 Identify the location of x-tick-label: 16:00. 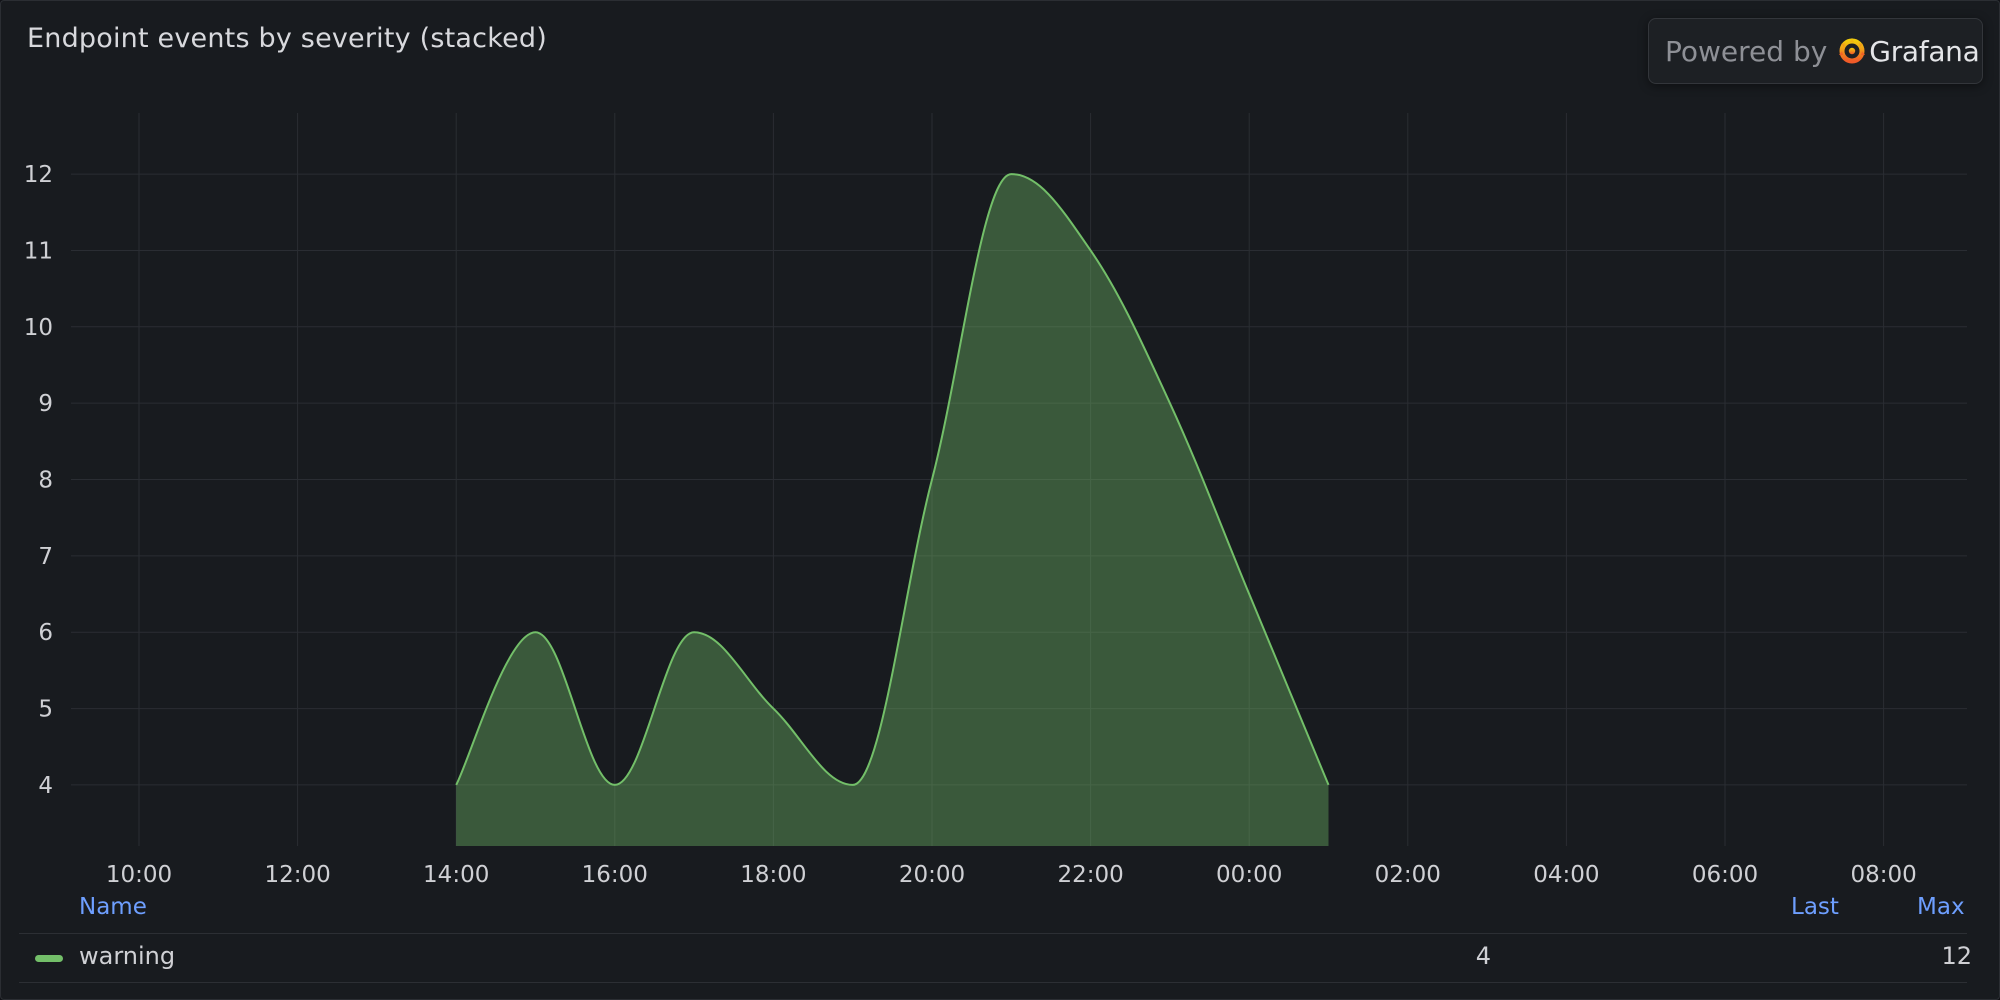
(615, 875).